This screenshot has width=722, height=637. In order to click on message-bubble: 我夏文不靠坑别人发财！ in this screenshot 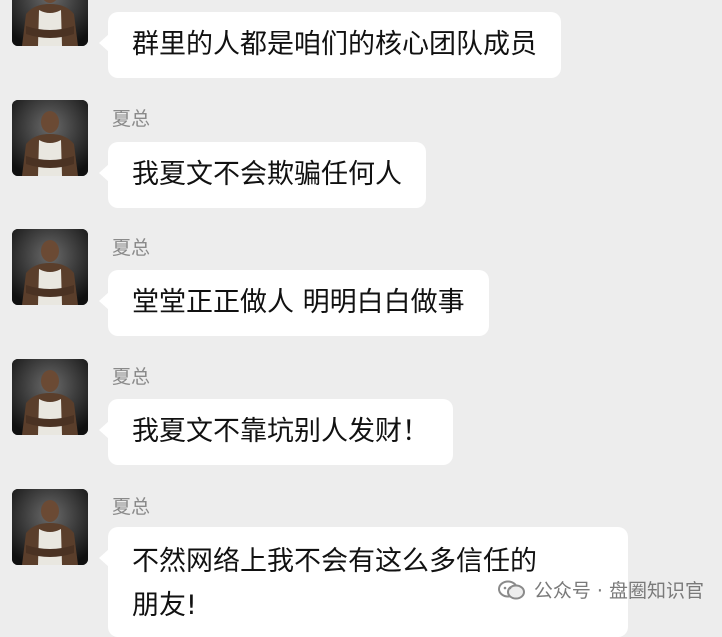, I will do `click(276, 432)`.